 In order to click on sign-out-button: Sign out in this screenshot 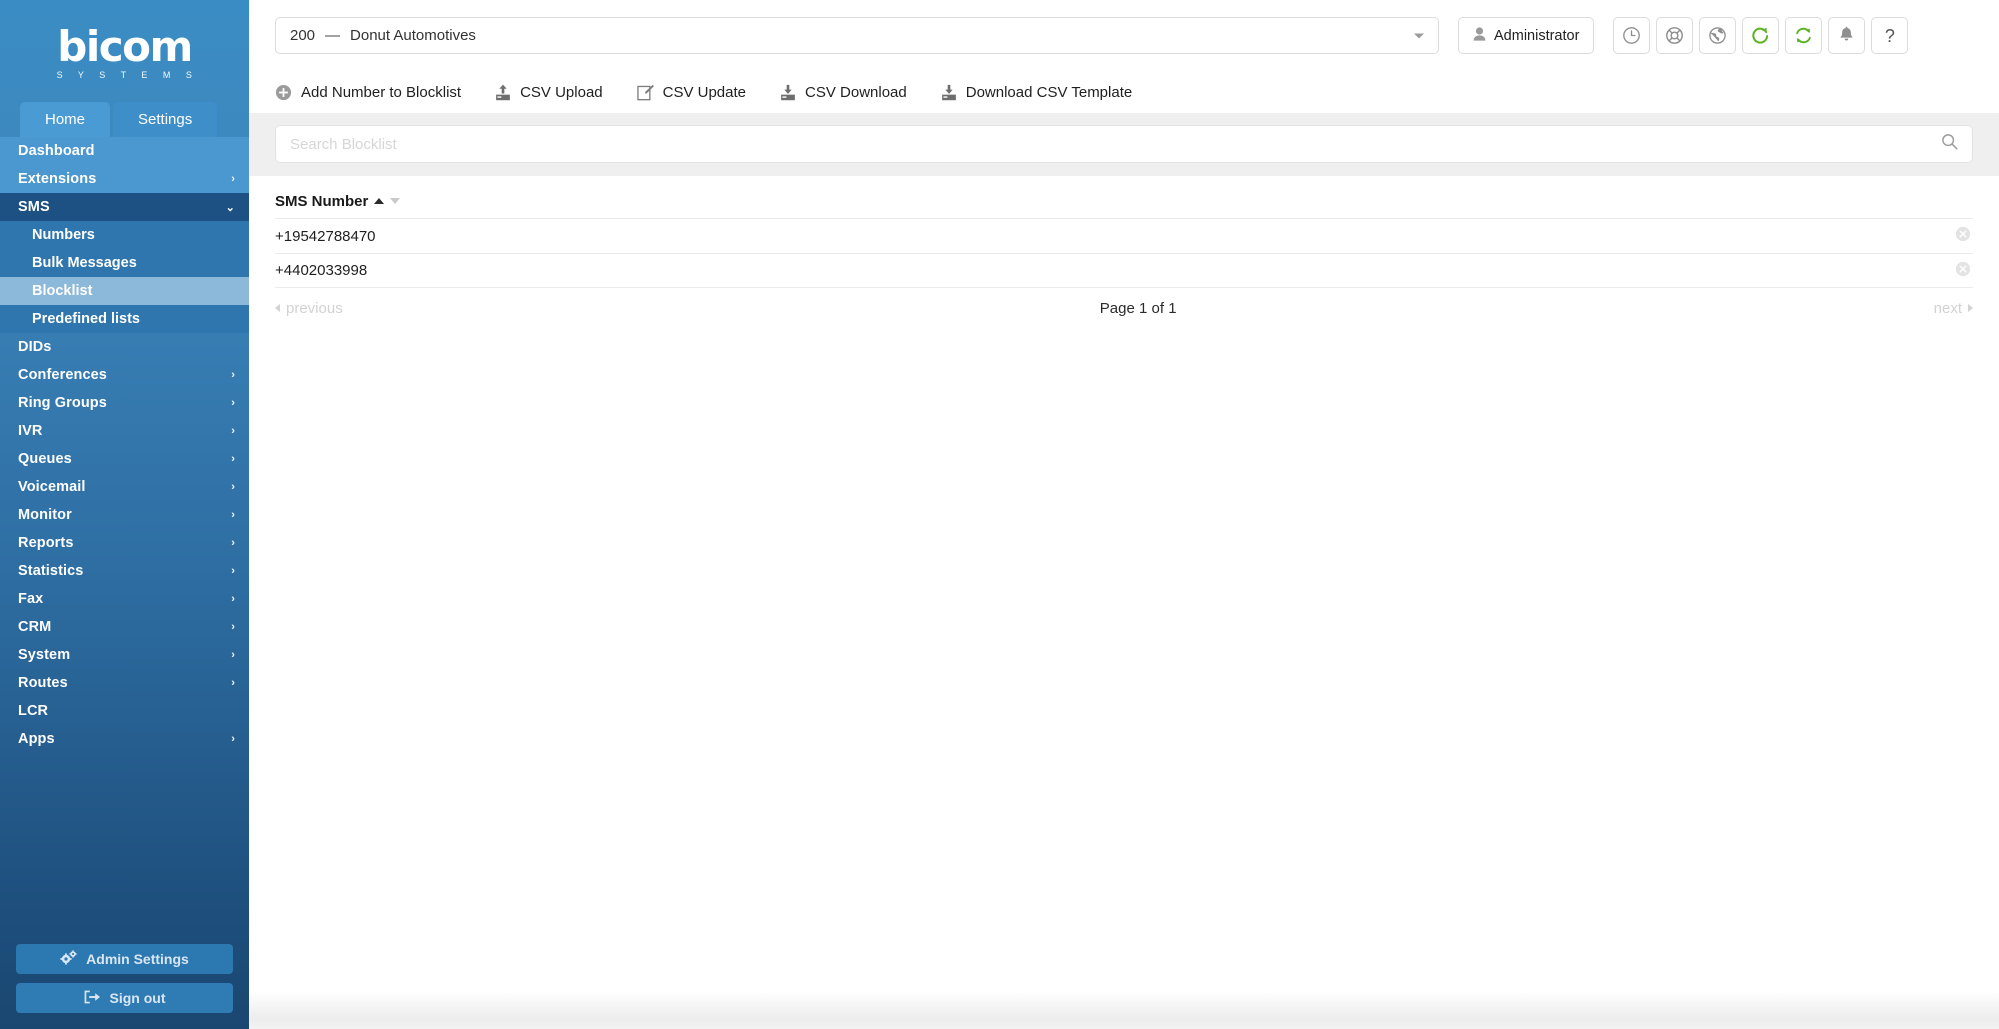, I will do `click(124, 998)`.